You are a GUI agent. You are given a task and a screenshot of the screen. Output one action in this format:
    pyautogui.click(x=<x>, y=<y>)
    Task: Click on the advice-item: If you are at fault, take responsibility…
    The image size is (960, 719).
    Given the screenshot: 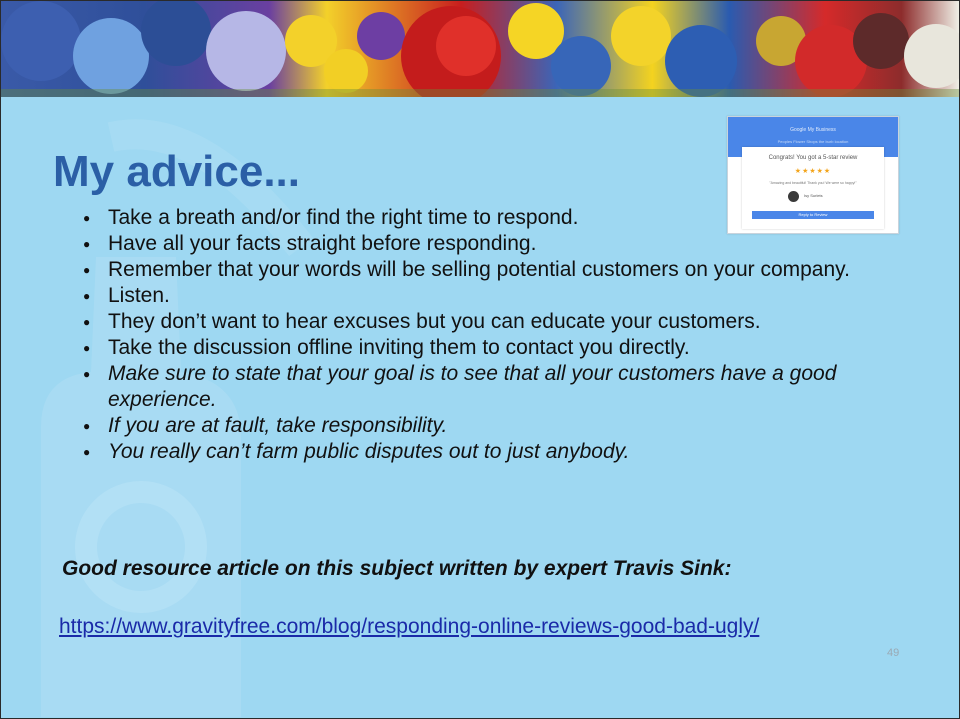 What is the action you would take?
    pyautogui.click(x=498, y=426)
    